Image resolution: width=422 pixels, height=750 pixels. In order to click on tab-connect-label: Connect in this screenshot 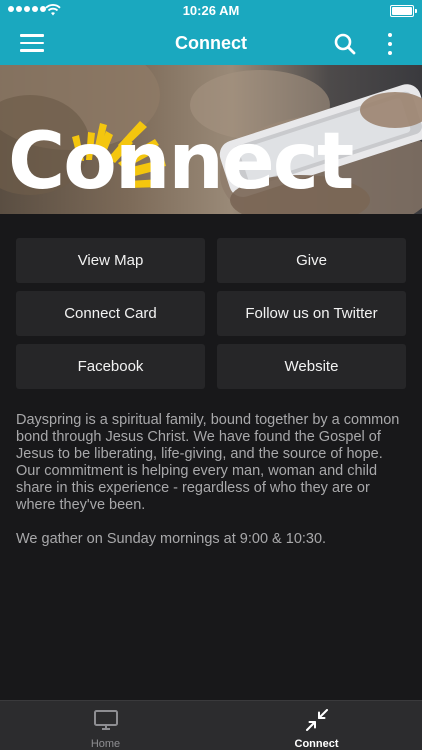, I will do `click(316, 744)`.